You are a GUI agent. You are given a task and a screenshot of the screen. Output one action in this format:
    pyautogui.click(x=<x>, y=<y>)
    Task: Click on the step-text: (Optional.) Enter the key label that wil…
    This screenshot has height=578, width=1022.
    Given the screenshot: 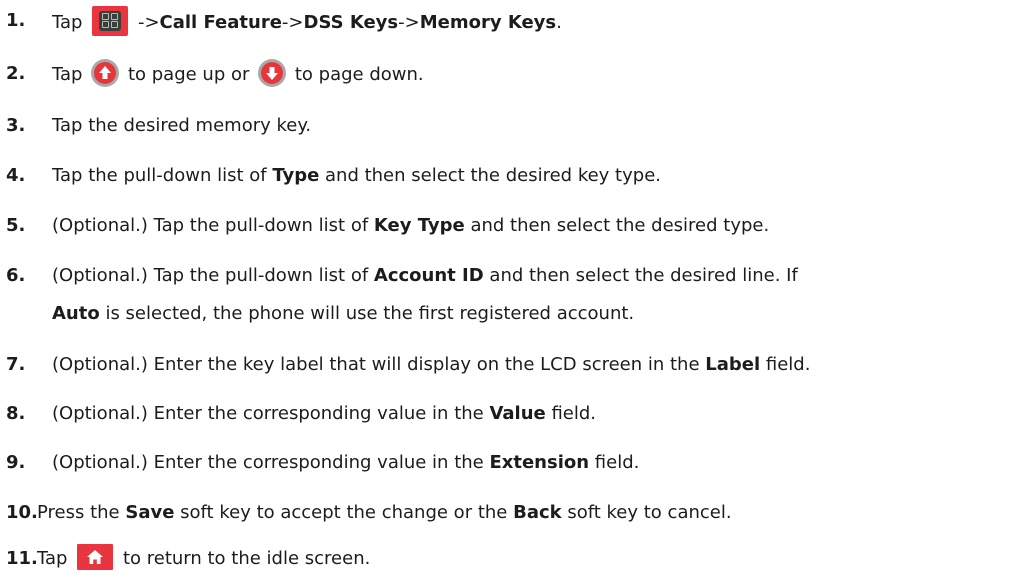 What is the action you would take?
    pyautogui.click(x=431, y=364)
    